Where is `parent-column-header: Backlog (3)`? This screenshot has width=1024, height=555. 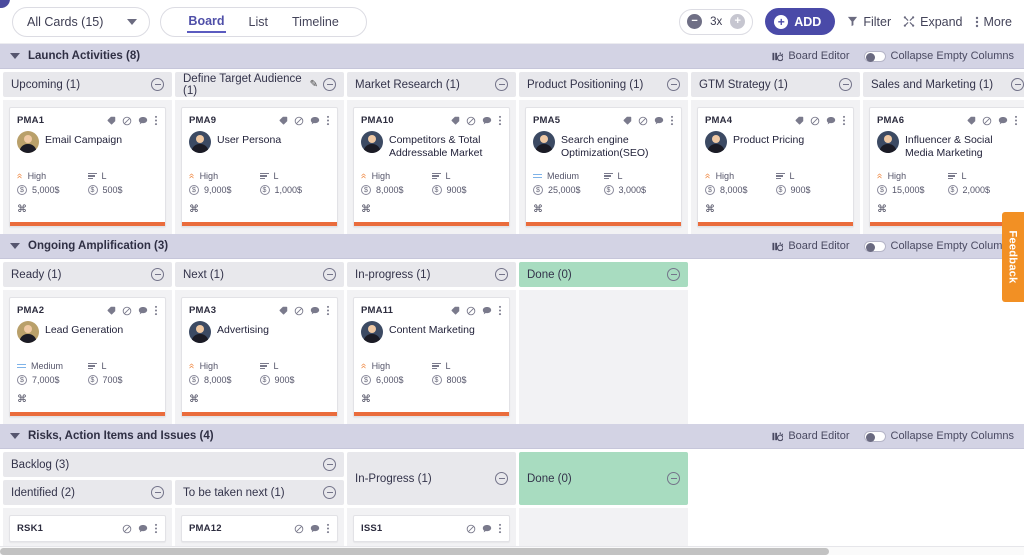 parent-column-header: Backlog (3) is located at coordinates (173, 464).